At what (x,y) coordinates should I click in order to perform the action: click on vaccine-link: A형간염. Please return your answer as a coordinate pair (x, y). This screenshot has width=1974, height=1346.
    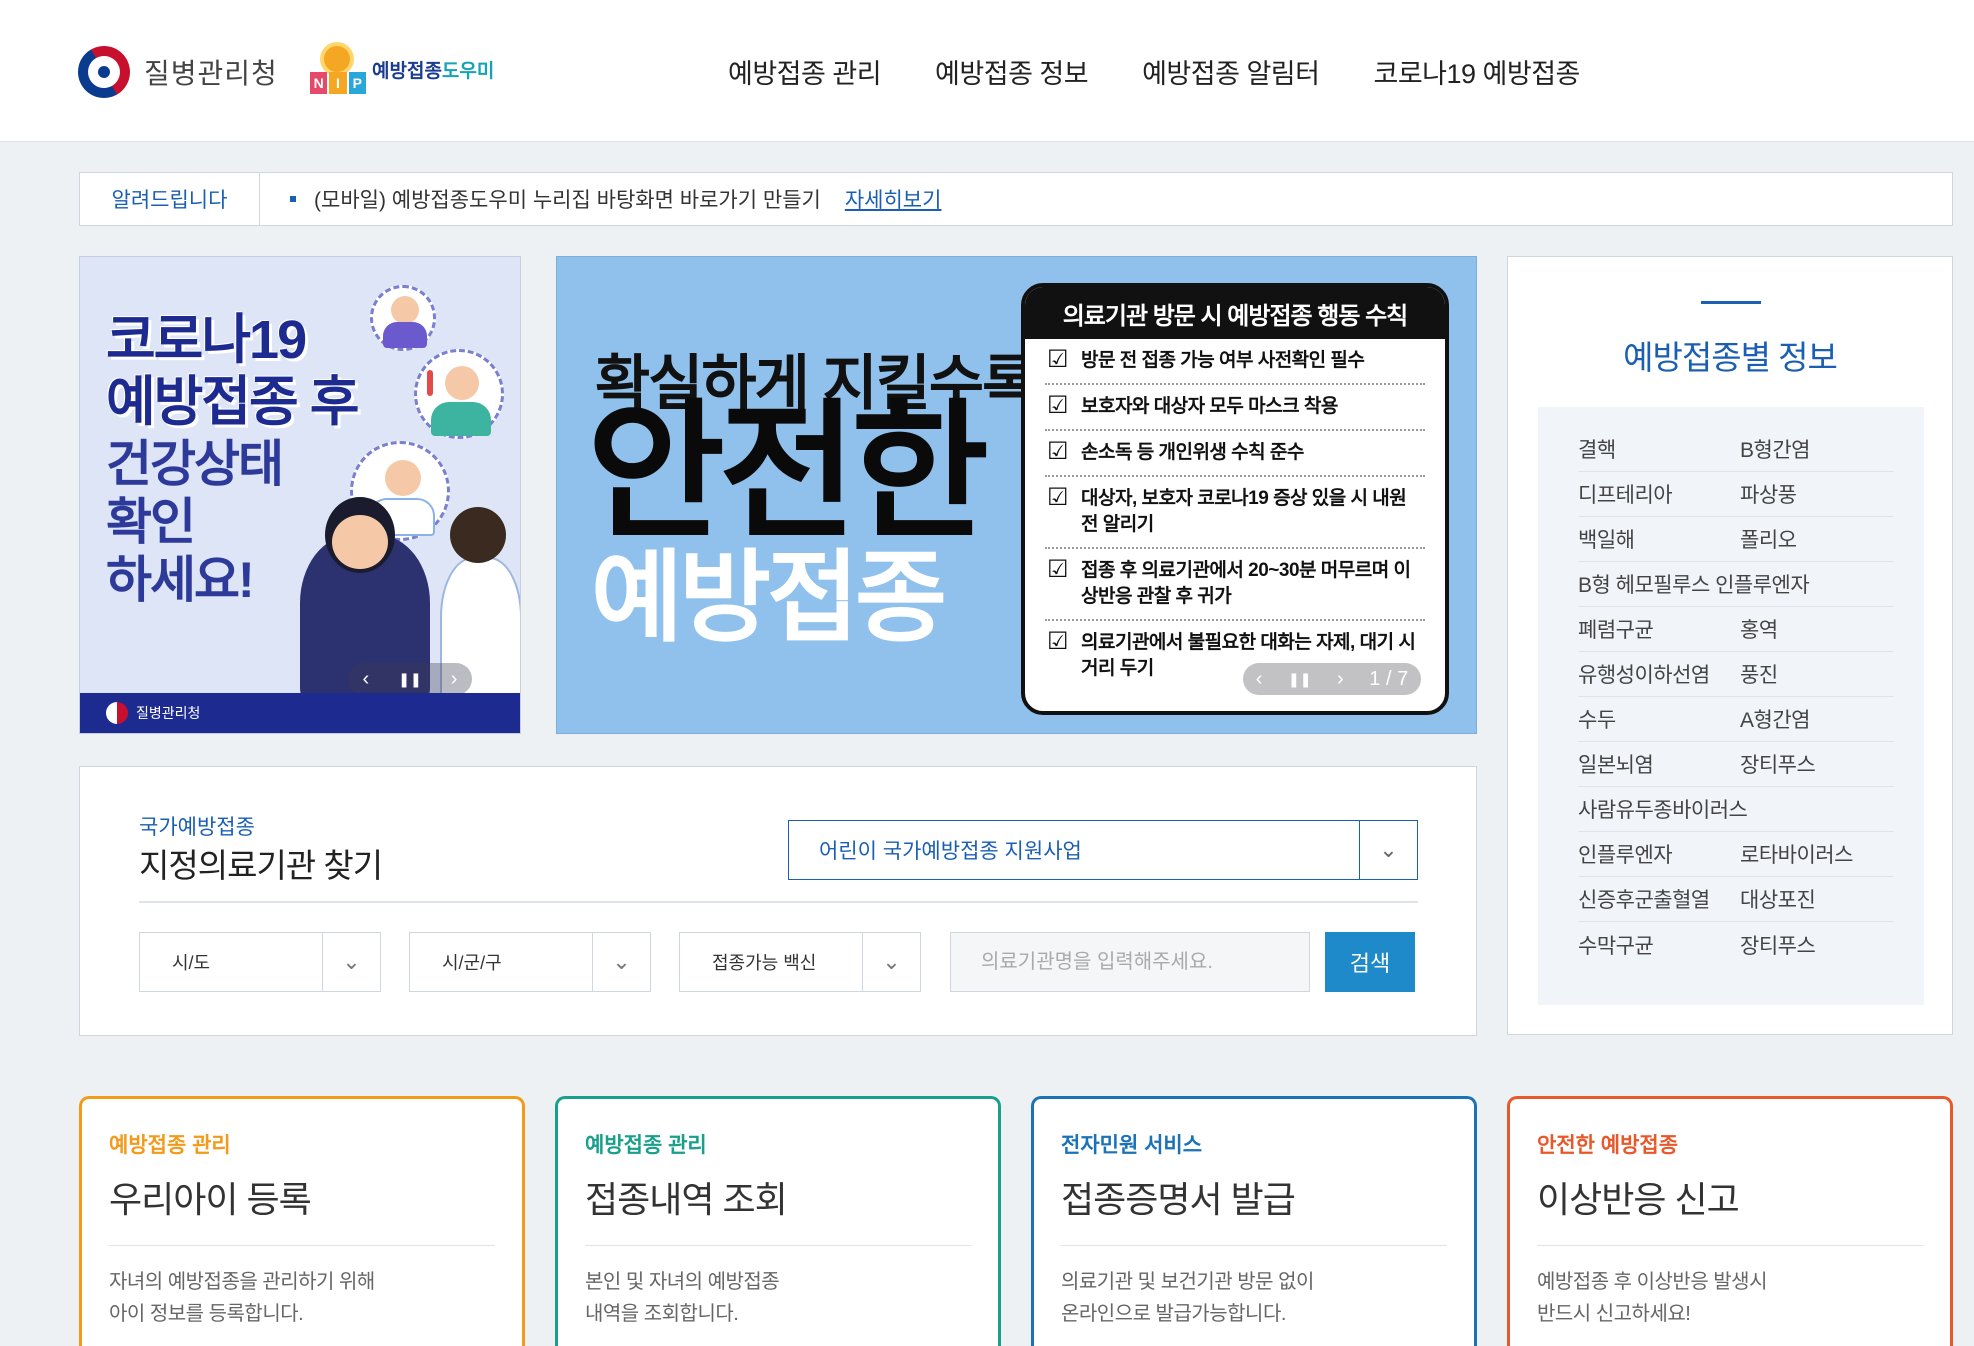
    Looking at the image, I should click on (1775, 719).